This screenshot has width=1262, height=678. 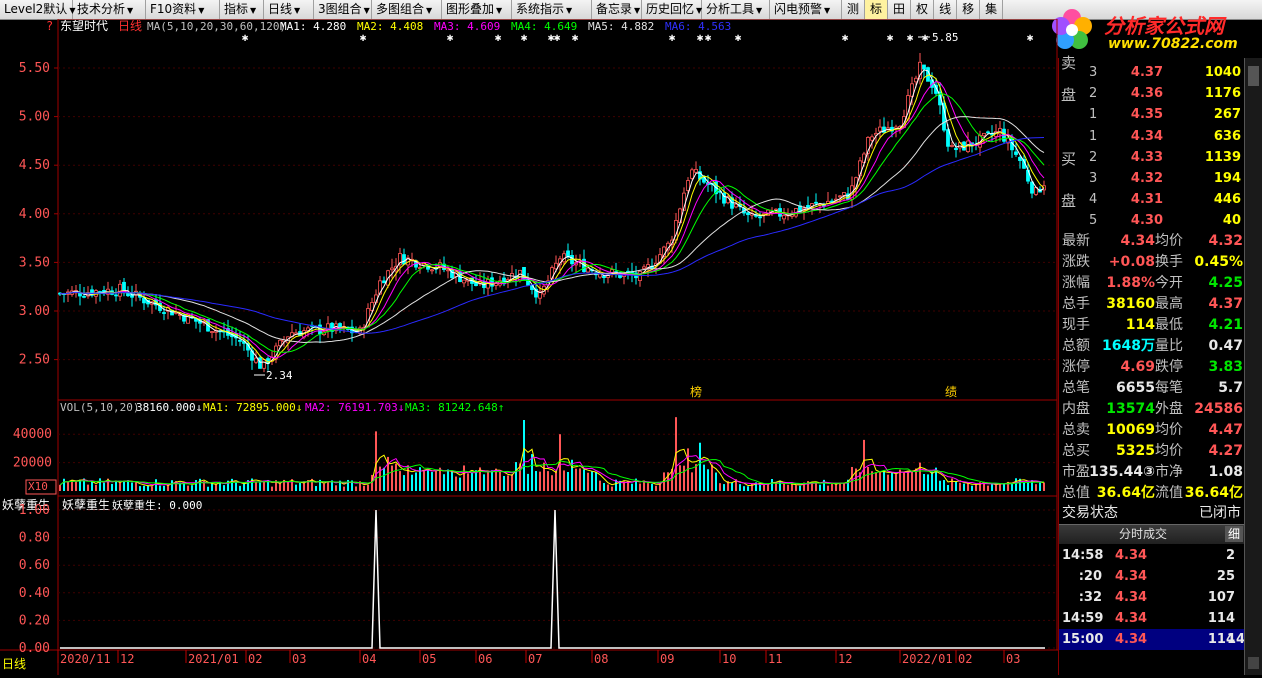 I want to click on quote-value: 4.34, so click(x=1137, y=241).